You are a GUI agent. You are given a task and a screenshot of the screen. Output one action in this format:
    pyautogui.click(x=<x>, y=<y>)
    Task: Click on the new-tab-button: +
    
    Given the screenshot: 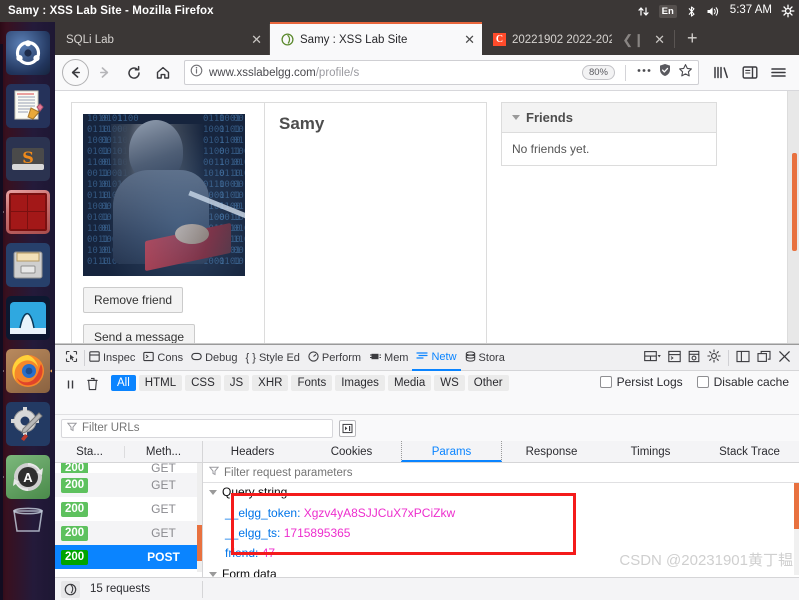 What is the action you would take?
    pyautogui.click(x=692, y=39)
    